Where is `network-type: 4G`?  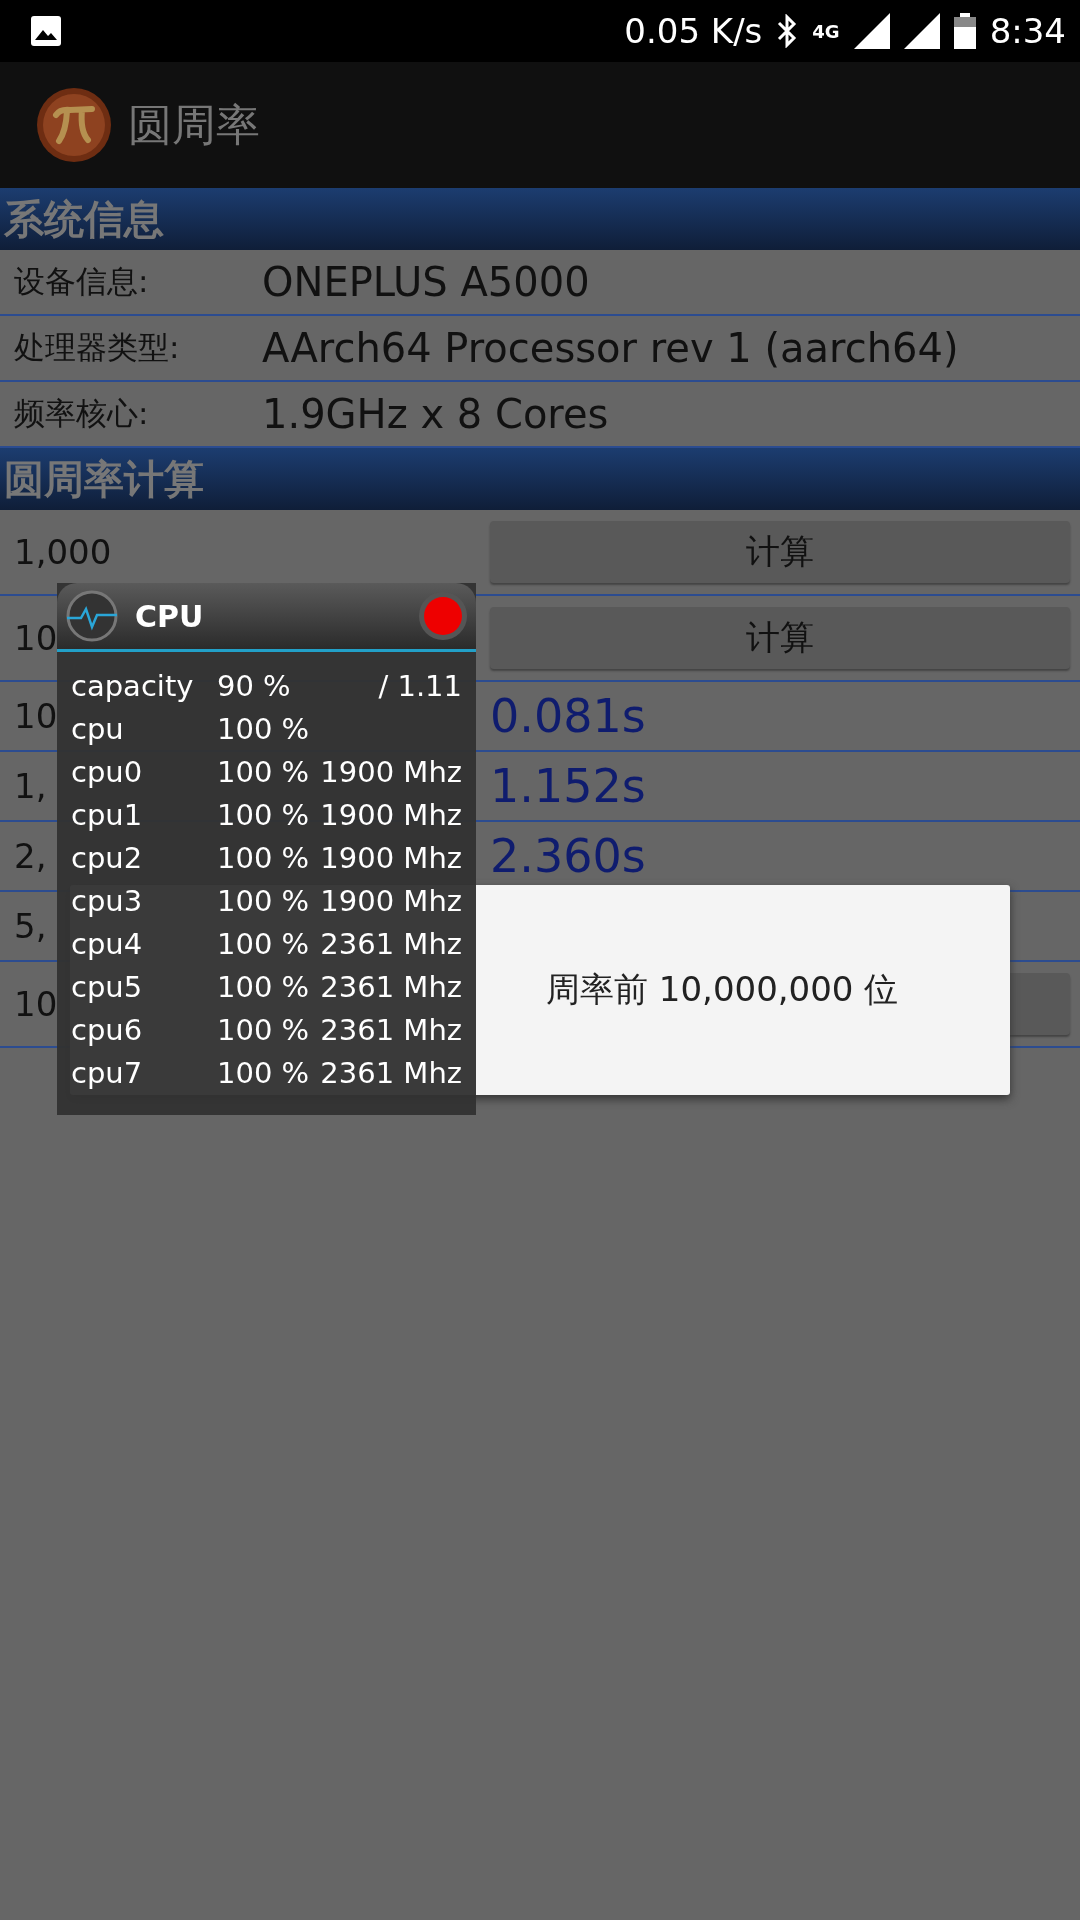
network-type: 4G is located at coordinates (826, 31).